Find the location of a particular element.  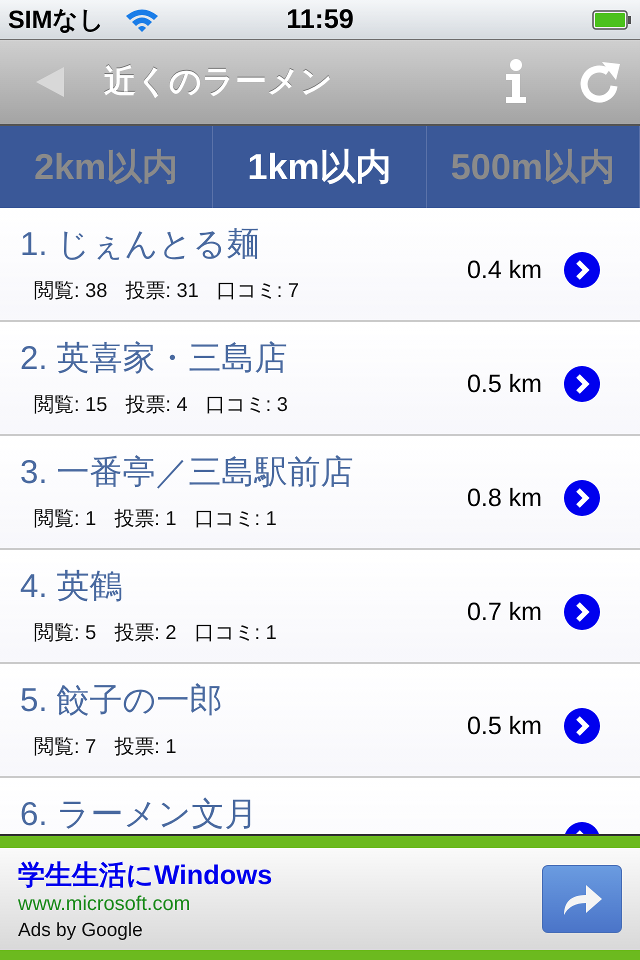

stat-label: 口コミ: 3 is located at coordinates (247, 405).